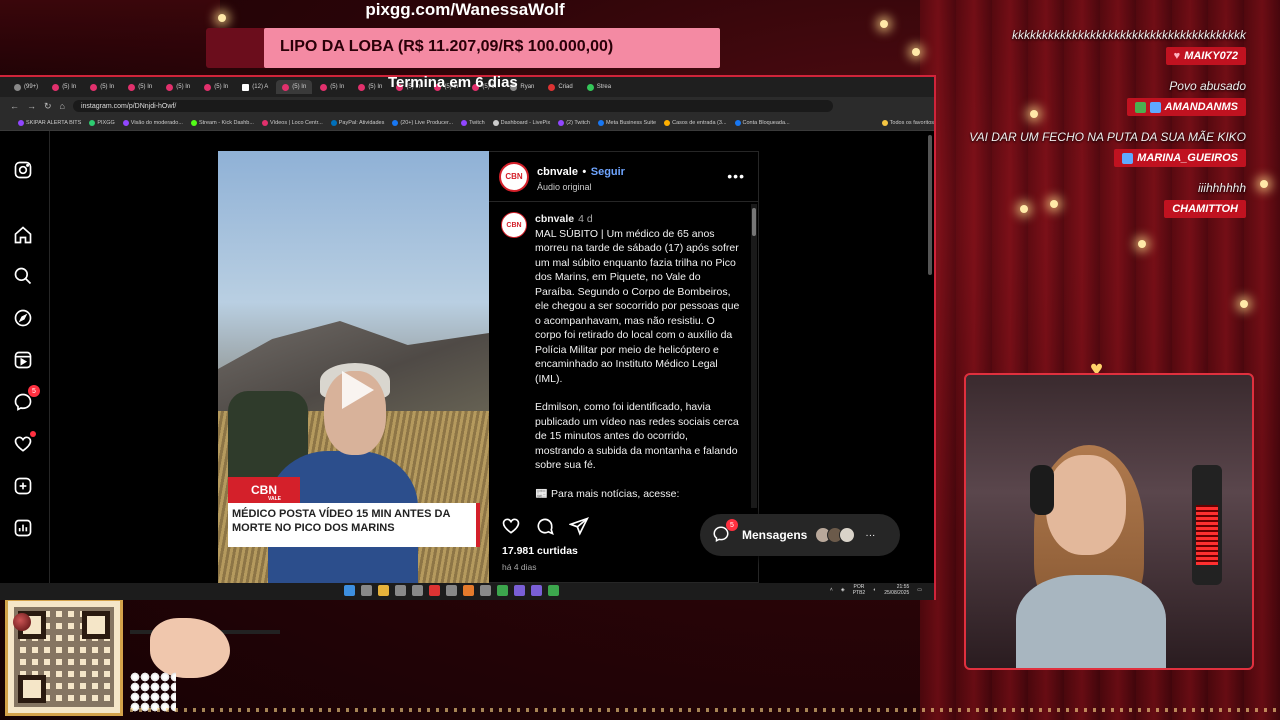  What do you see at coordinates (349, 590) in the screenshot?
I see `windows-start-icon` at bounding box center [349, 590].